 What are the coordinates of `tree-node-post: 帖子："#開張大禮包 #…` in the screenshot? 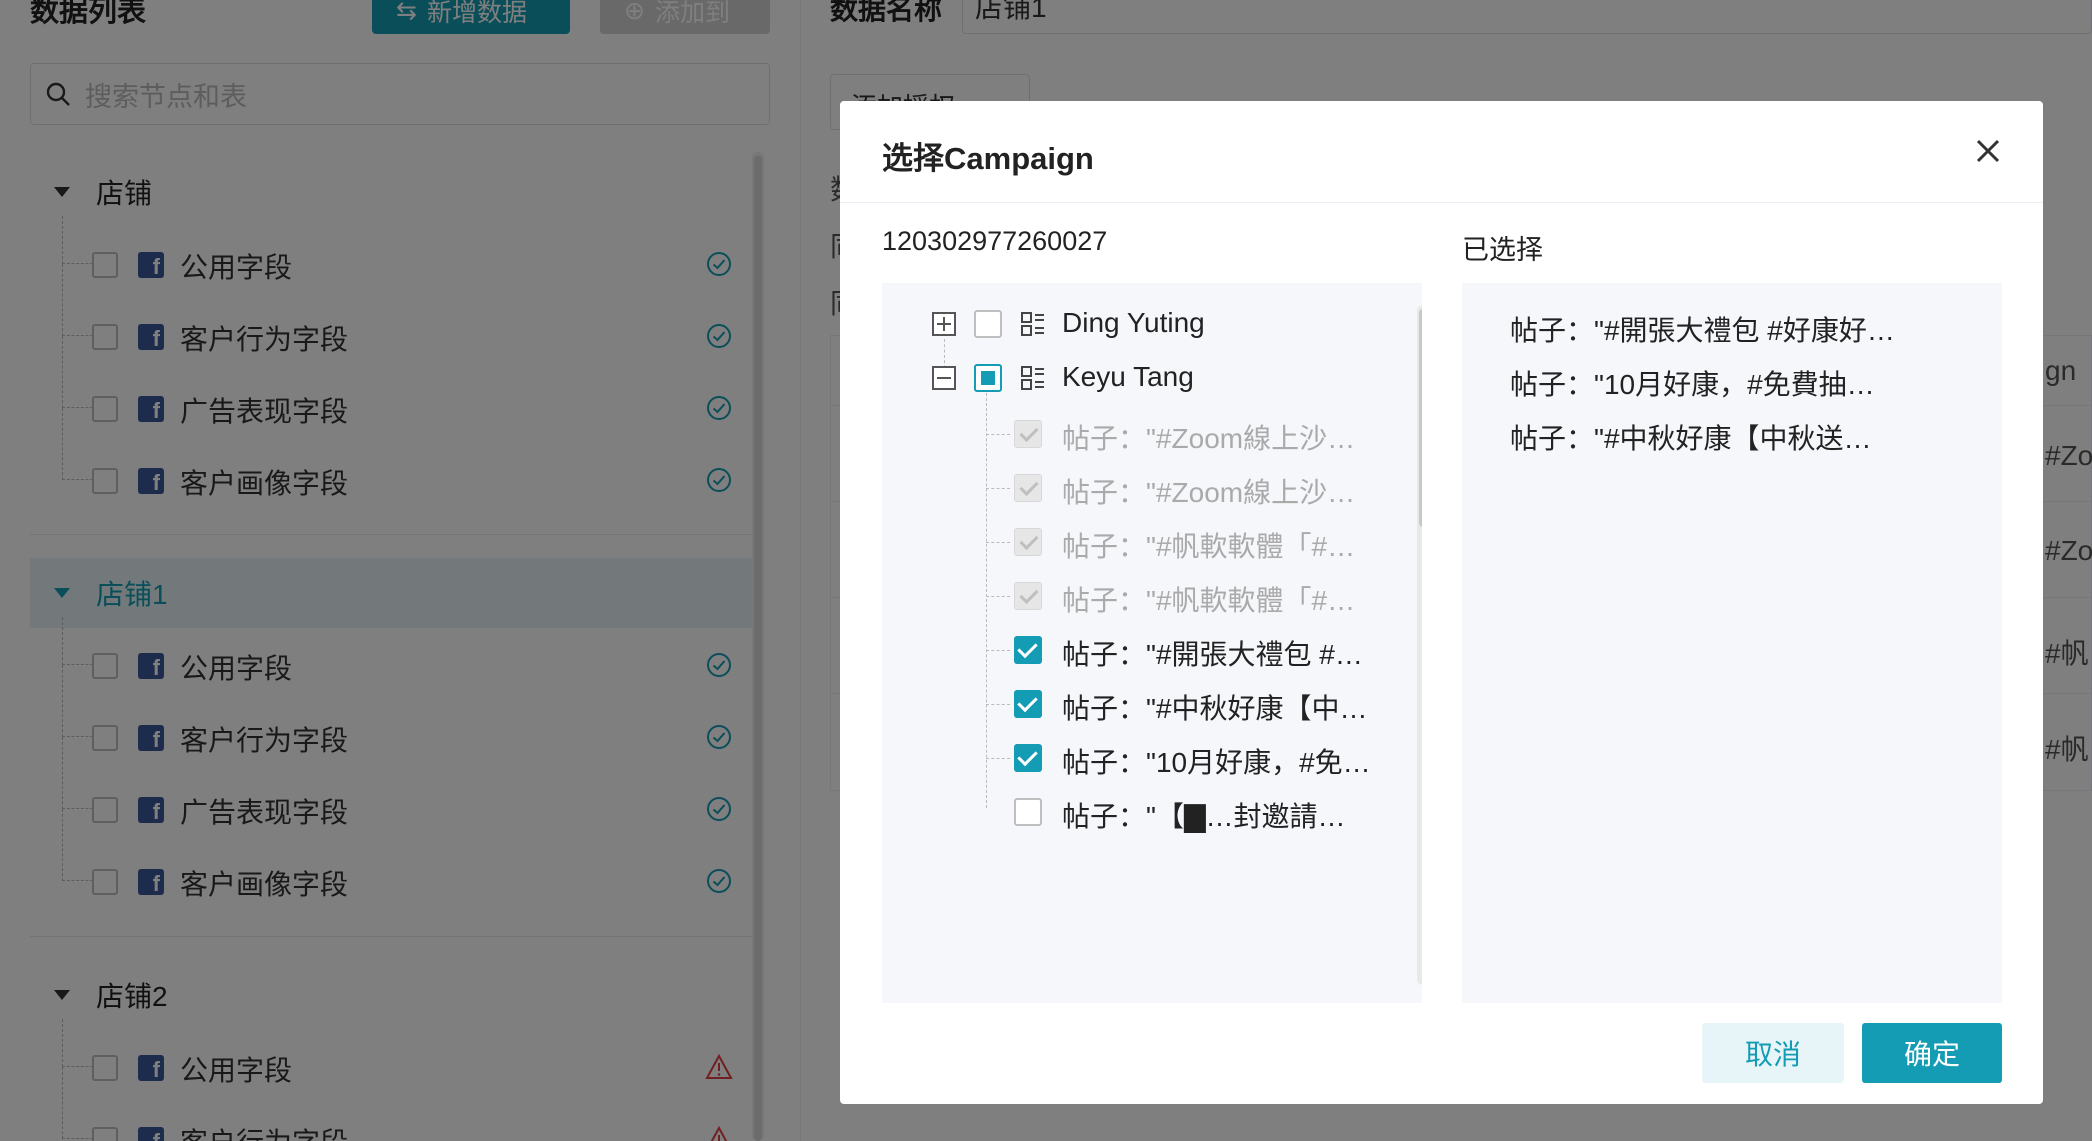 It's located at (1147, 650).